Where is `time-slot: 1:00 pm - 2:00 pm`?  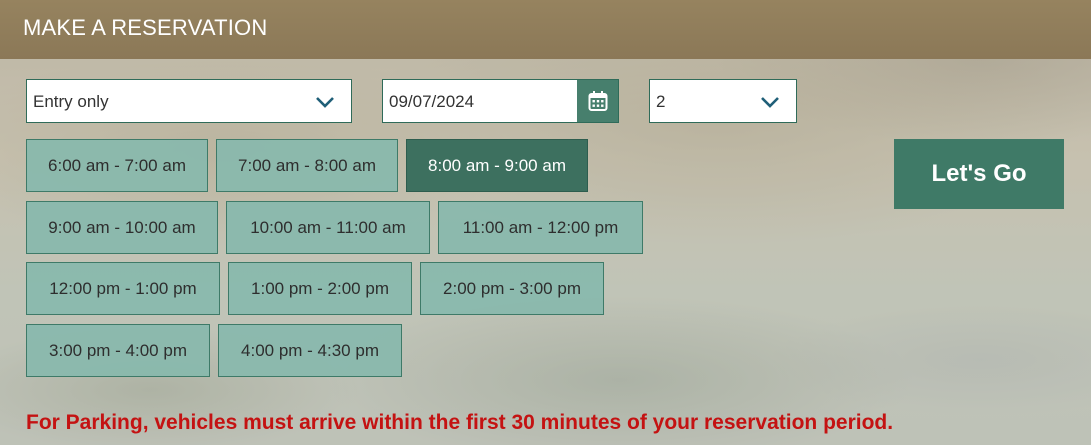 time-slot: 1:00 pm - 2:00 pm is located at coordinates (320, 288).